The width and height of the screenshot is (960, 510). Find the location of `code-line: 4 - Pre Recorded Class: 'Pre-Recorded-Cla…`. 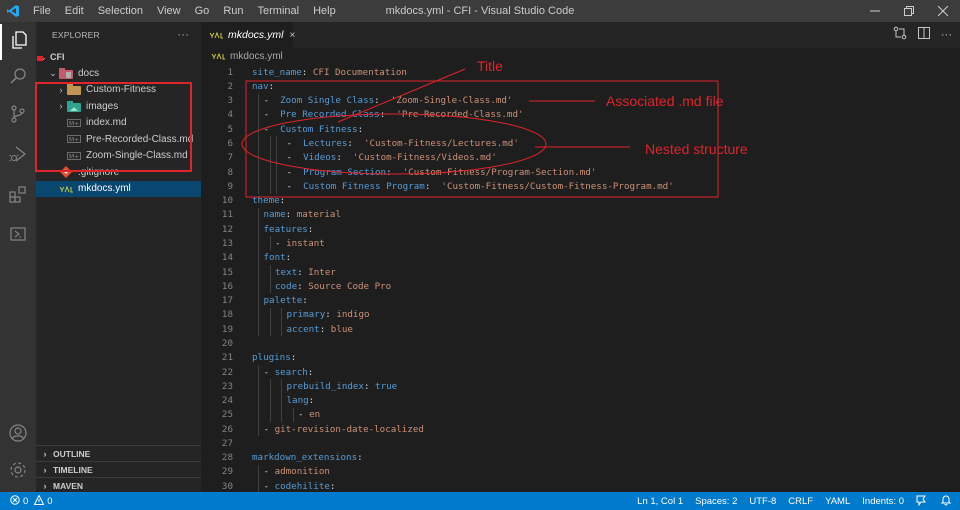

code-line: 4 - Pre Recorded Class: 'Pre-Recorded-Cla… is located at coordinates (580, 115).